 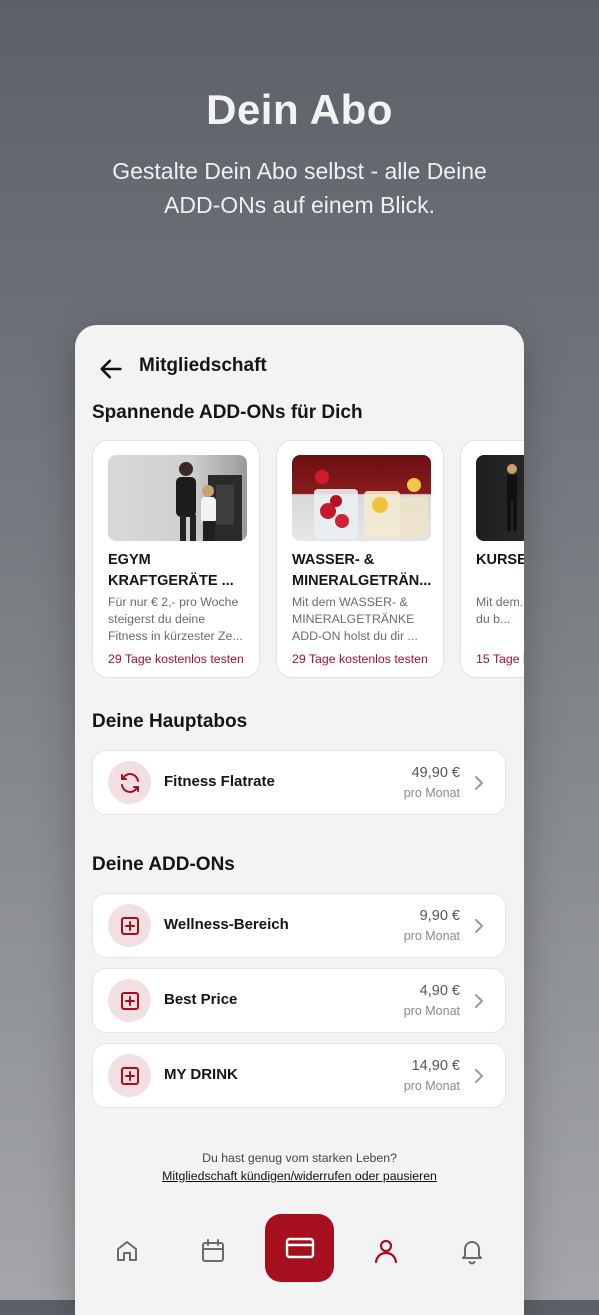 I want to click on addon-price: 9,90 €, so click(x=439, y=916).